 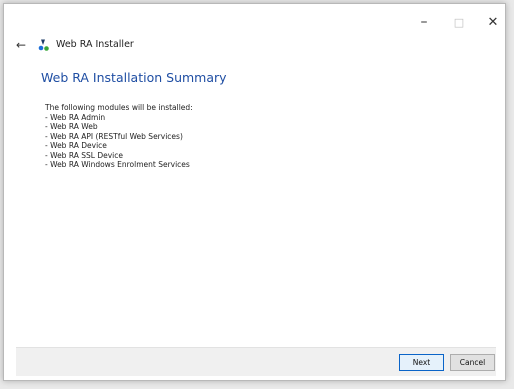 I want to click on minimize-button: –, so click(x=424, y=22).